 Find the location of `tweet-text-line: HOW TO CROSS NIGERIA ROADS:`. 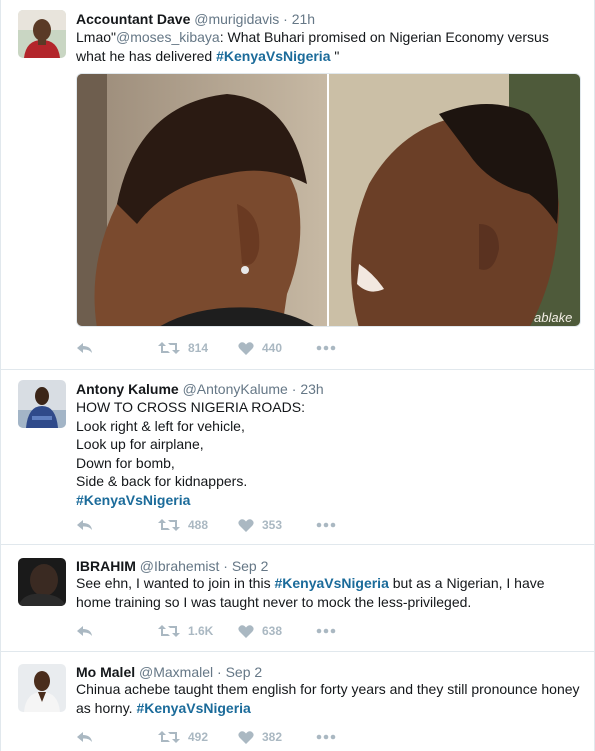

tweet-text-line: HOW TO CROSS NIGERIA ROADS: is located at coordinates (190, 407).